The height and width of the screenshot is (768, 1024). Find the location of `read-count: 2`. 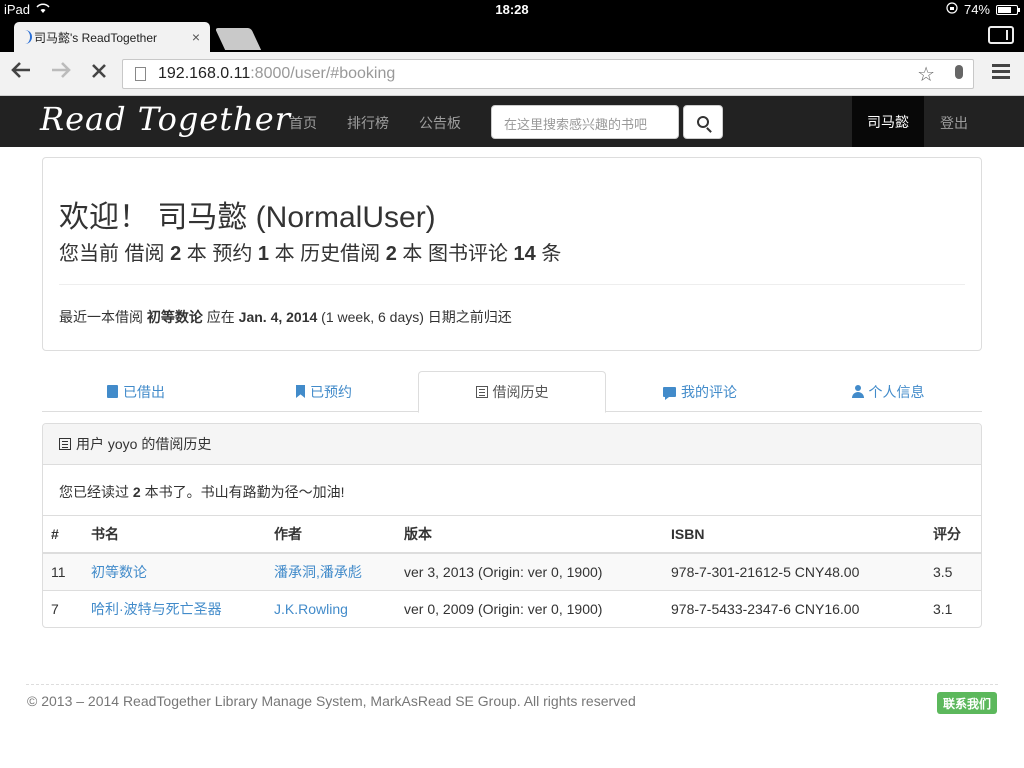

read-count: 2 is located at coordinates (136, 492).